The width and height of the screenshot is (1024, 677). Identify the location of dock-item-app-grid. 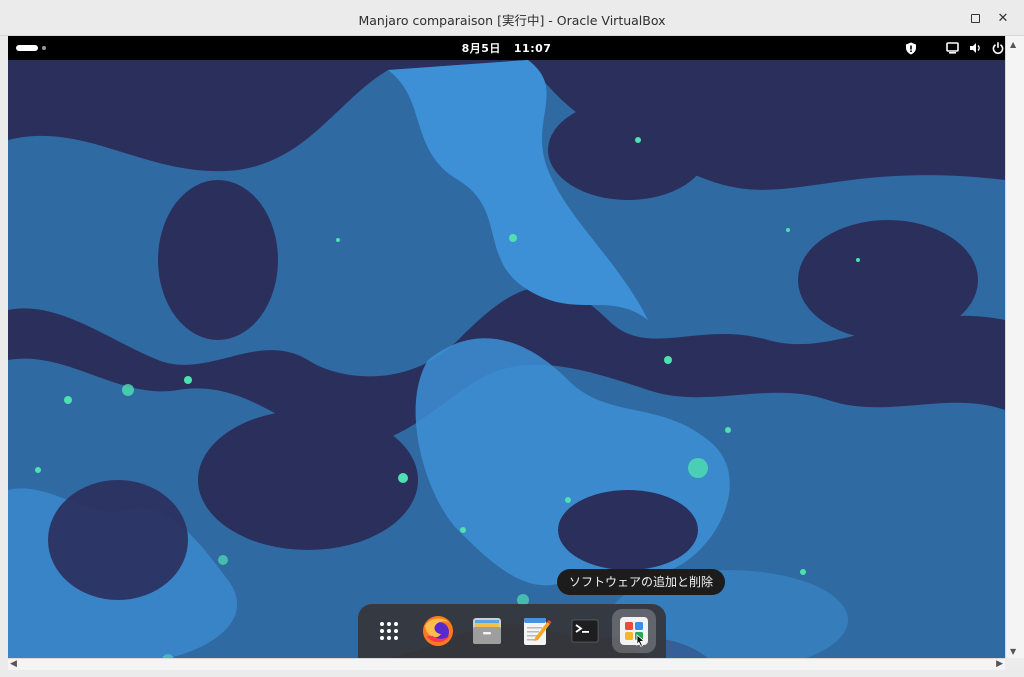
(389, 631).